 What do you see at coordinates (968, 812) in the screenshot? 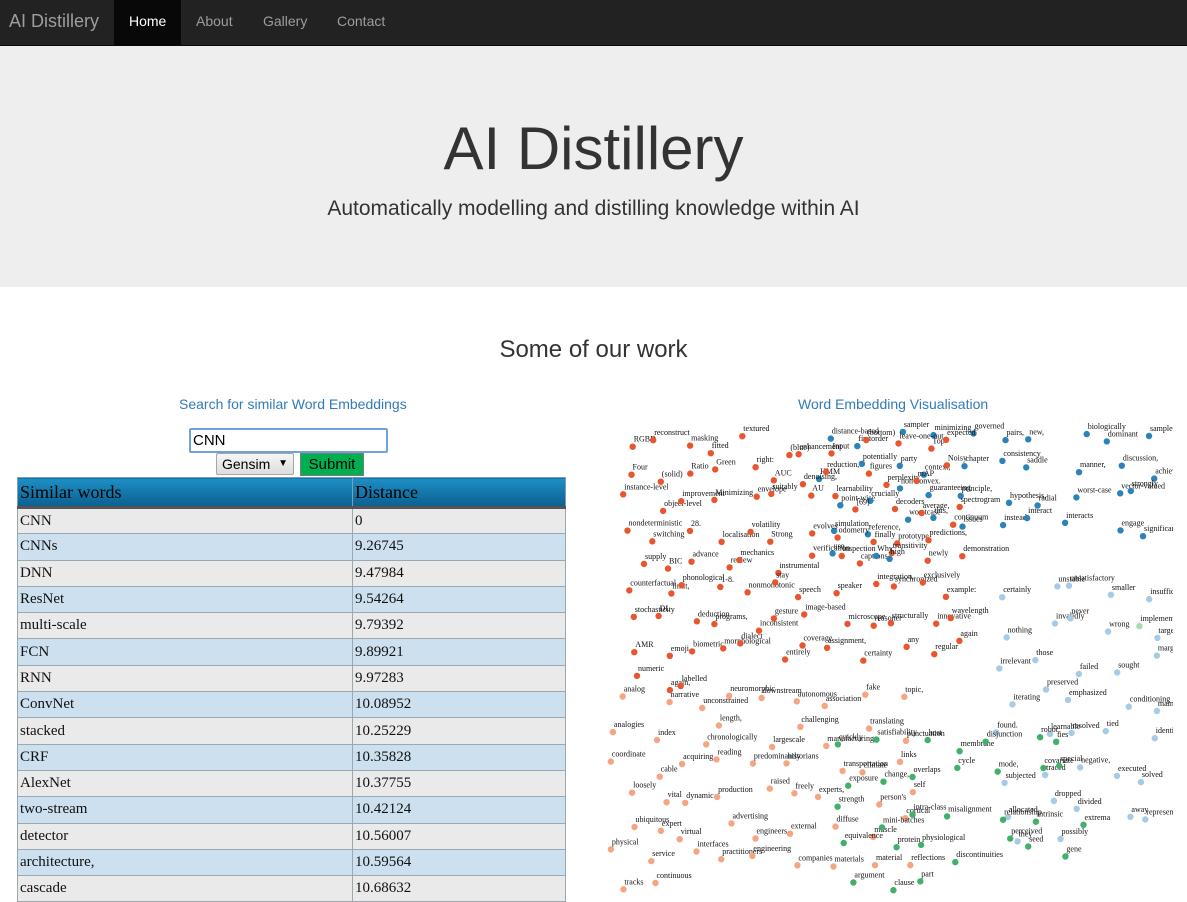
I see `embedding-point: misalignment` at bounding box center [968, 812].